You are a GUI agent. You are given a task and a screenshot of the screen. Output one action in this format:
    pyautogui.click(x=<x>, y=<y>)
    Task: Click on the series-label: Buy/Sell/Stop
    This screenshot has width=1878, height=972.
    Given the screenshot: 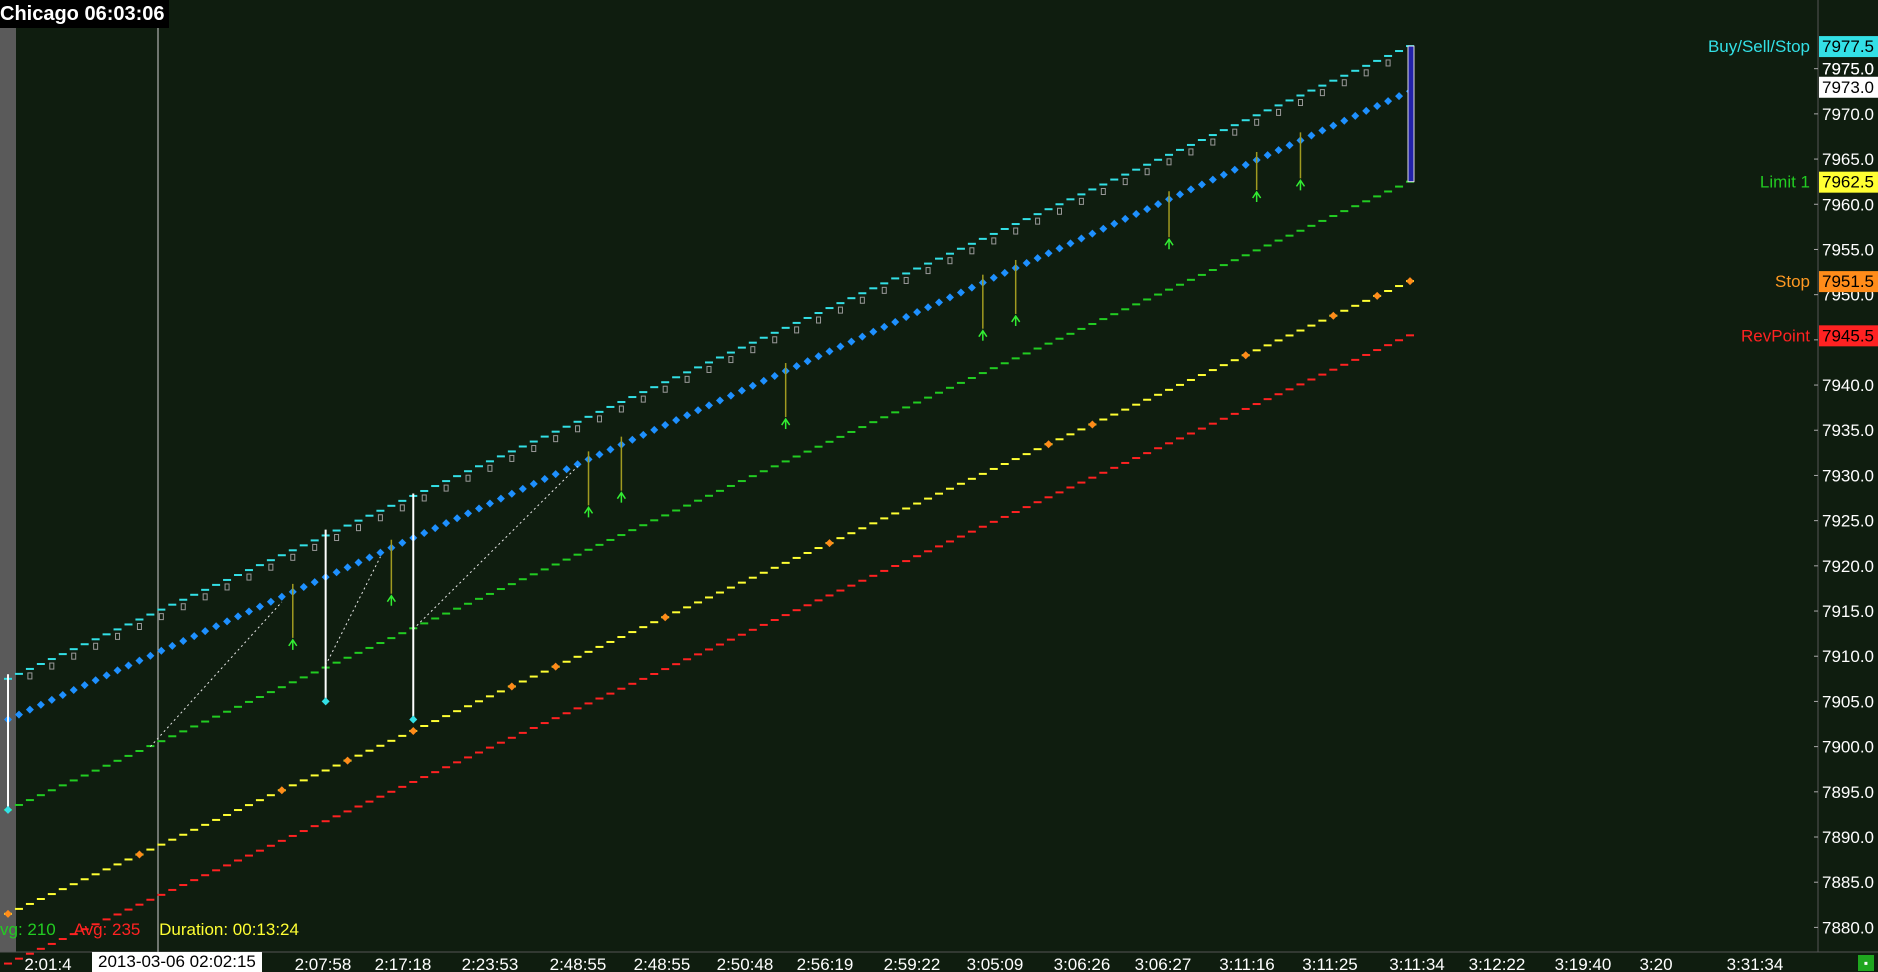 What is the action you would take?
    pyautogui.click(x=1759, y=46)
    